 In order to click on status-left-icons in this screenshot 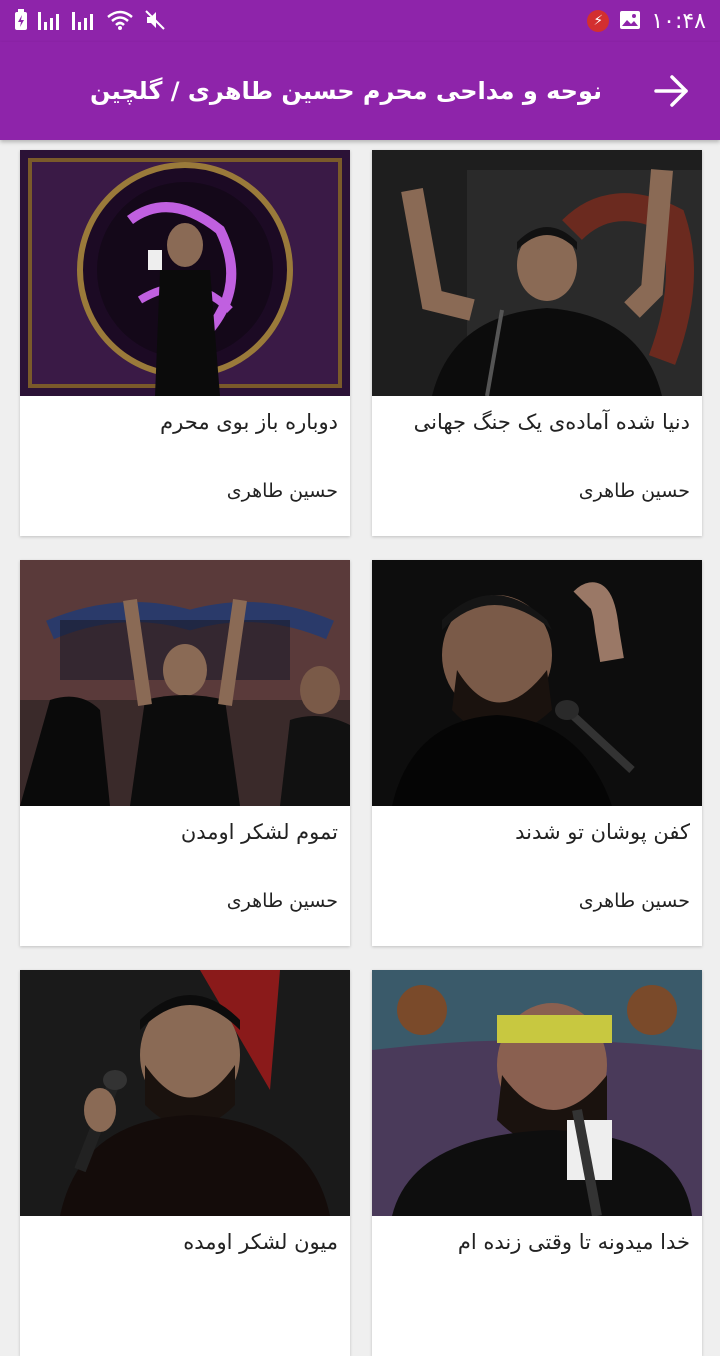, I will do `click(90, 21)`.